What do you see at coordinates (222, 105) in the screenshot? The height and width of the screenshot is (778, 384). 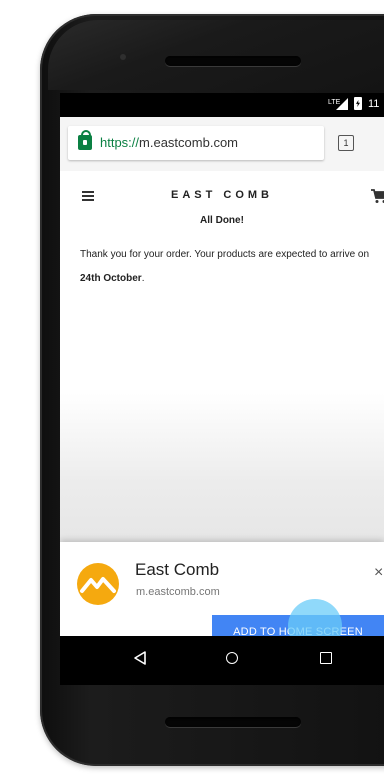 I see `status-bar: LTE 11` at bounding box center [222, 105].